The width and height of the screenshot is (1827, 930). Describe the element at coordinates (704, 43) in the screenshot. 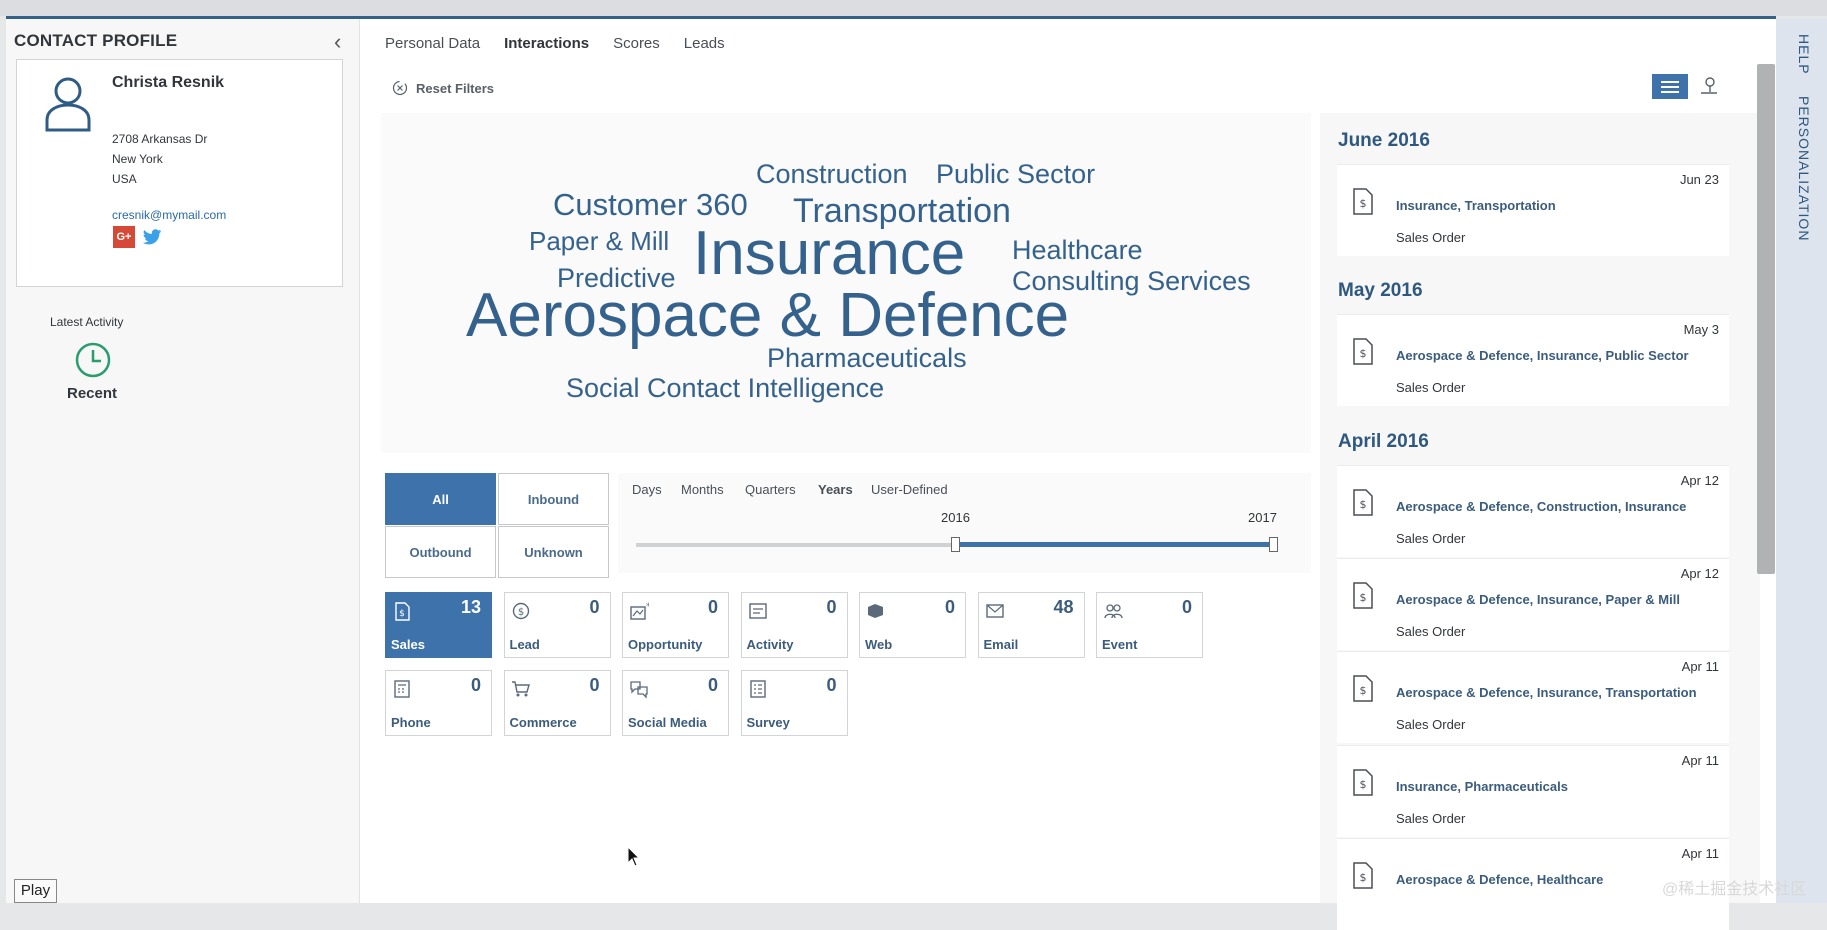

I see `tab-leads: Leads` at that location.